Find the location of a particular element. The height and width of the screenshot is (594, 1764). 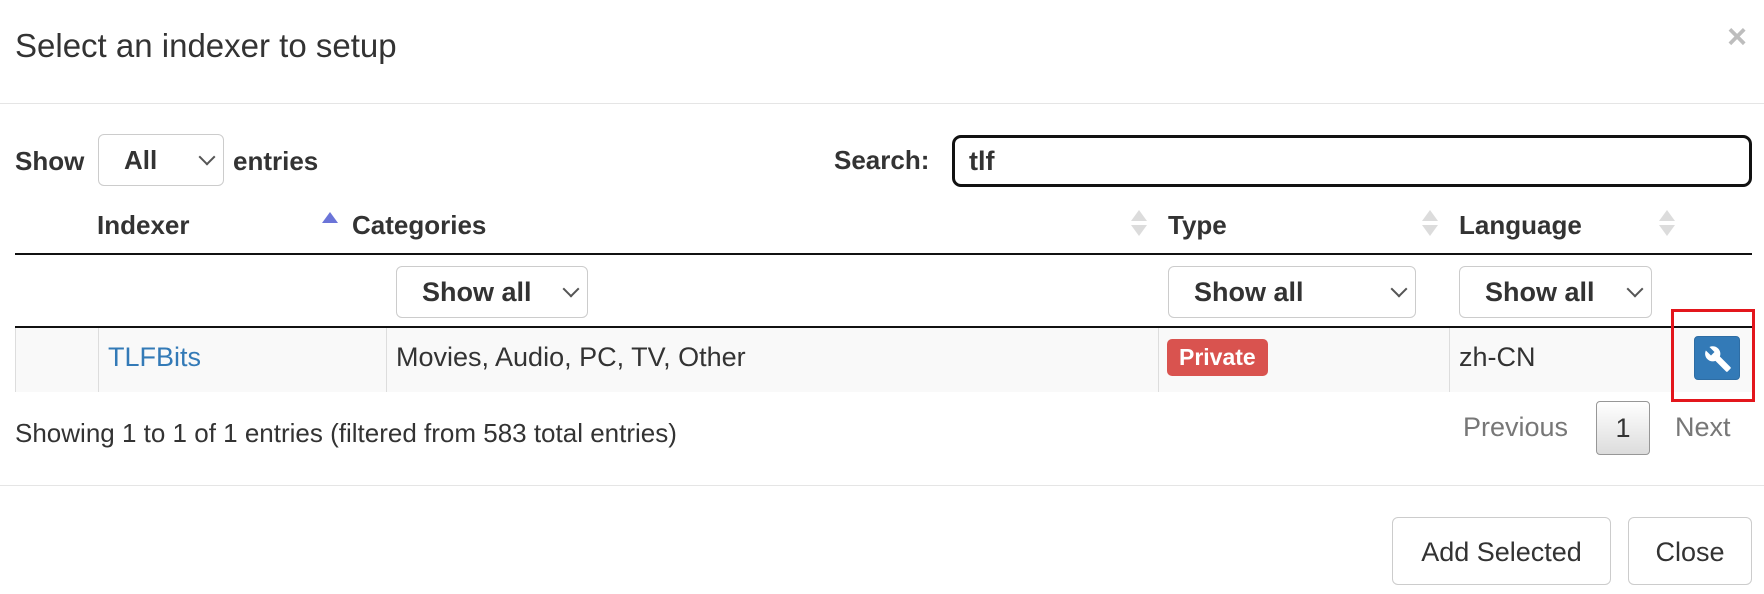

language-filter-value: Show all is located at coordinates (1540, 292).